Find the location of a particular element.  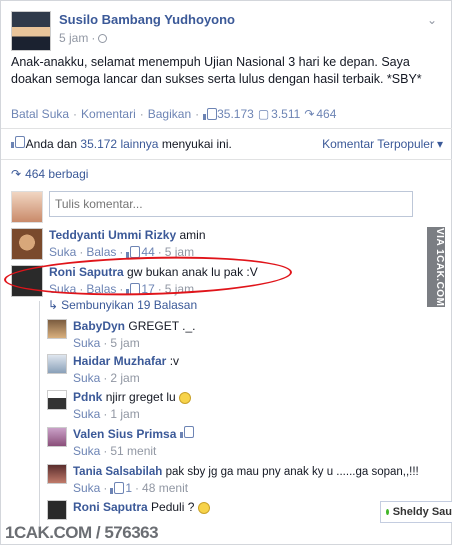

replier-name: Pdnk is located at coordinates (87, 397).